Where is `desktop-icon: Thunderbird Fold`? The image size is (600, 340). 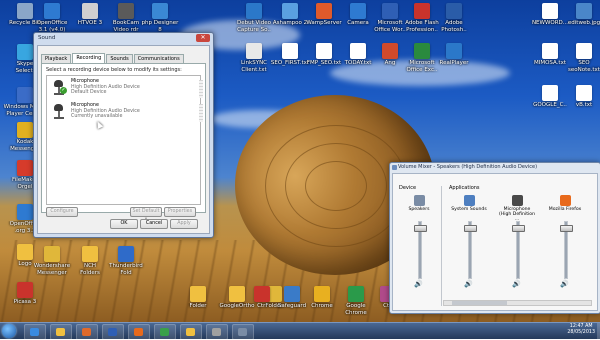
desktop-icon: Thunderbird Fold is located at coordinates (126, 261).